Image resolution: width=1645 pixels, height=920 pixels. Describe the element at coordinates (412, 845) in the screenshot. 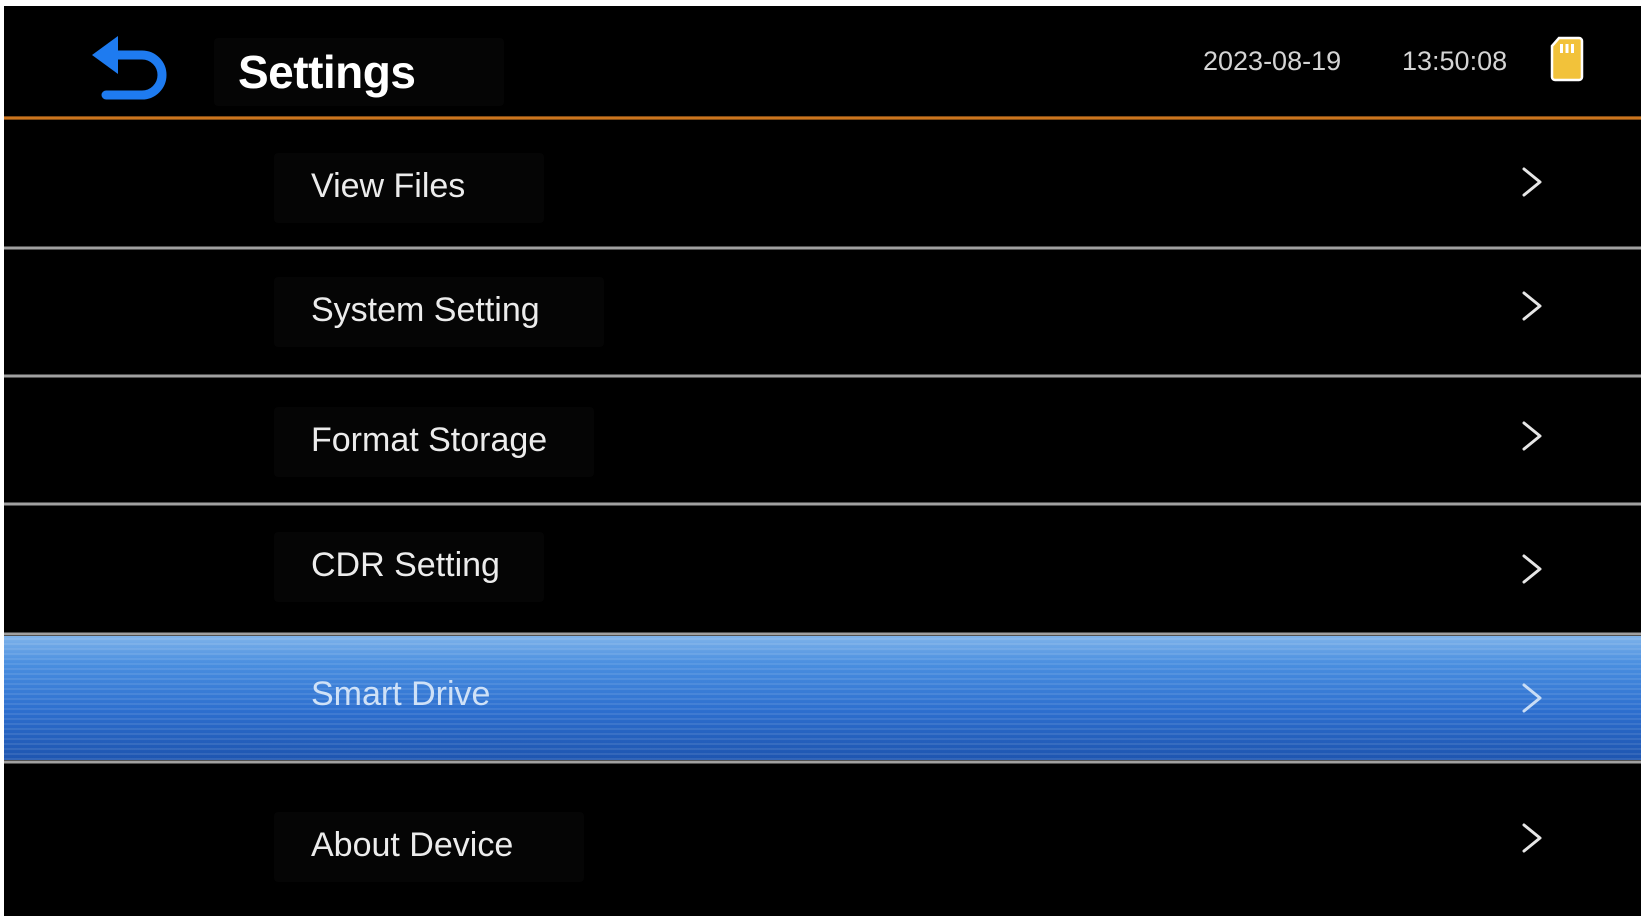

I see `menu-item-label: About Device` at that location.